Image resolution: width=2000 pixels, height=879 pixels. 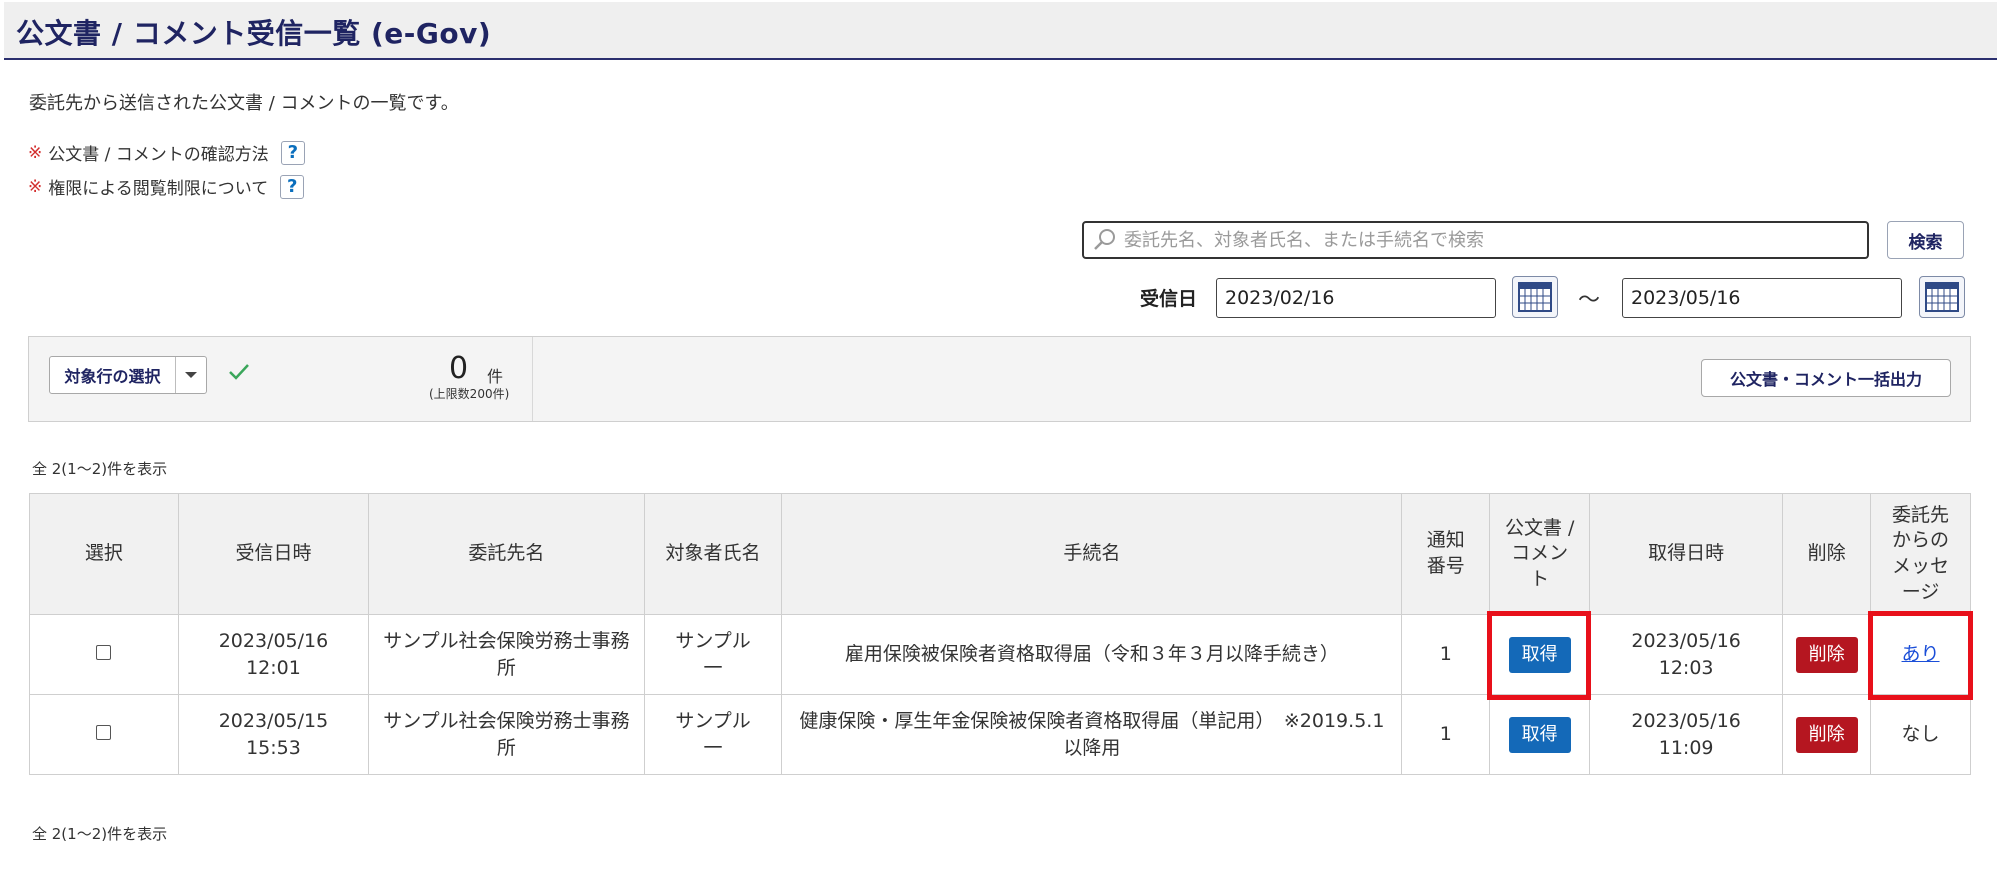 I want to click on date-to-input: 2023/05/16, so click(x=1762, y=298).